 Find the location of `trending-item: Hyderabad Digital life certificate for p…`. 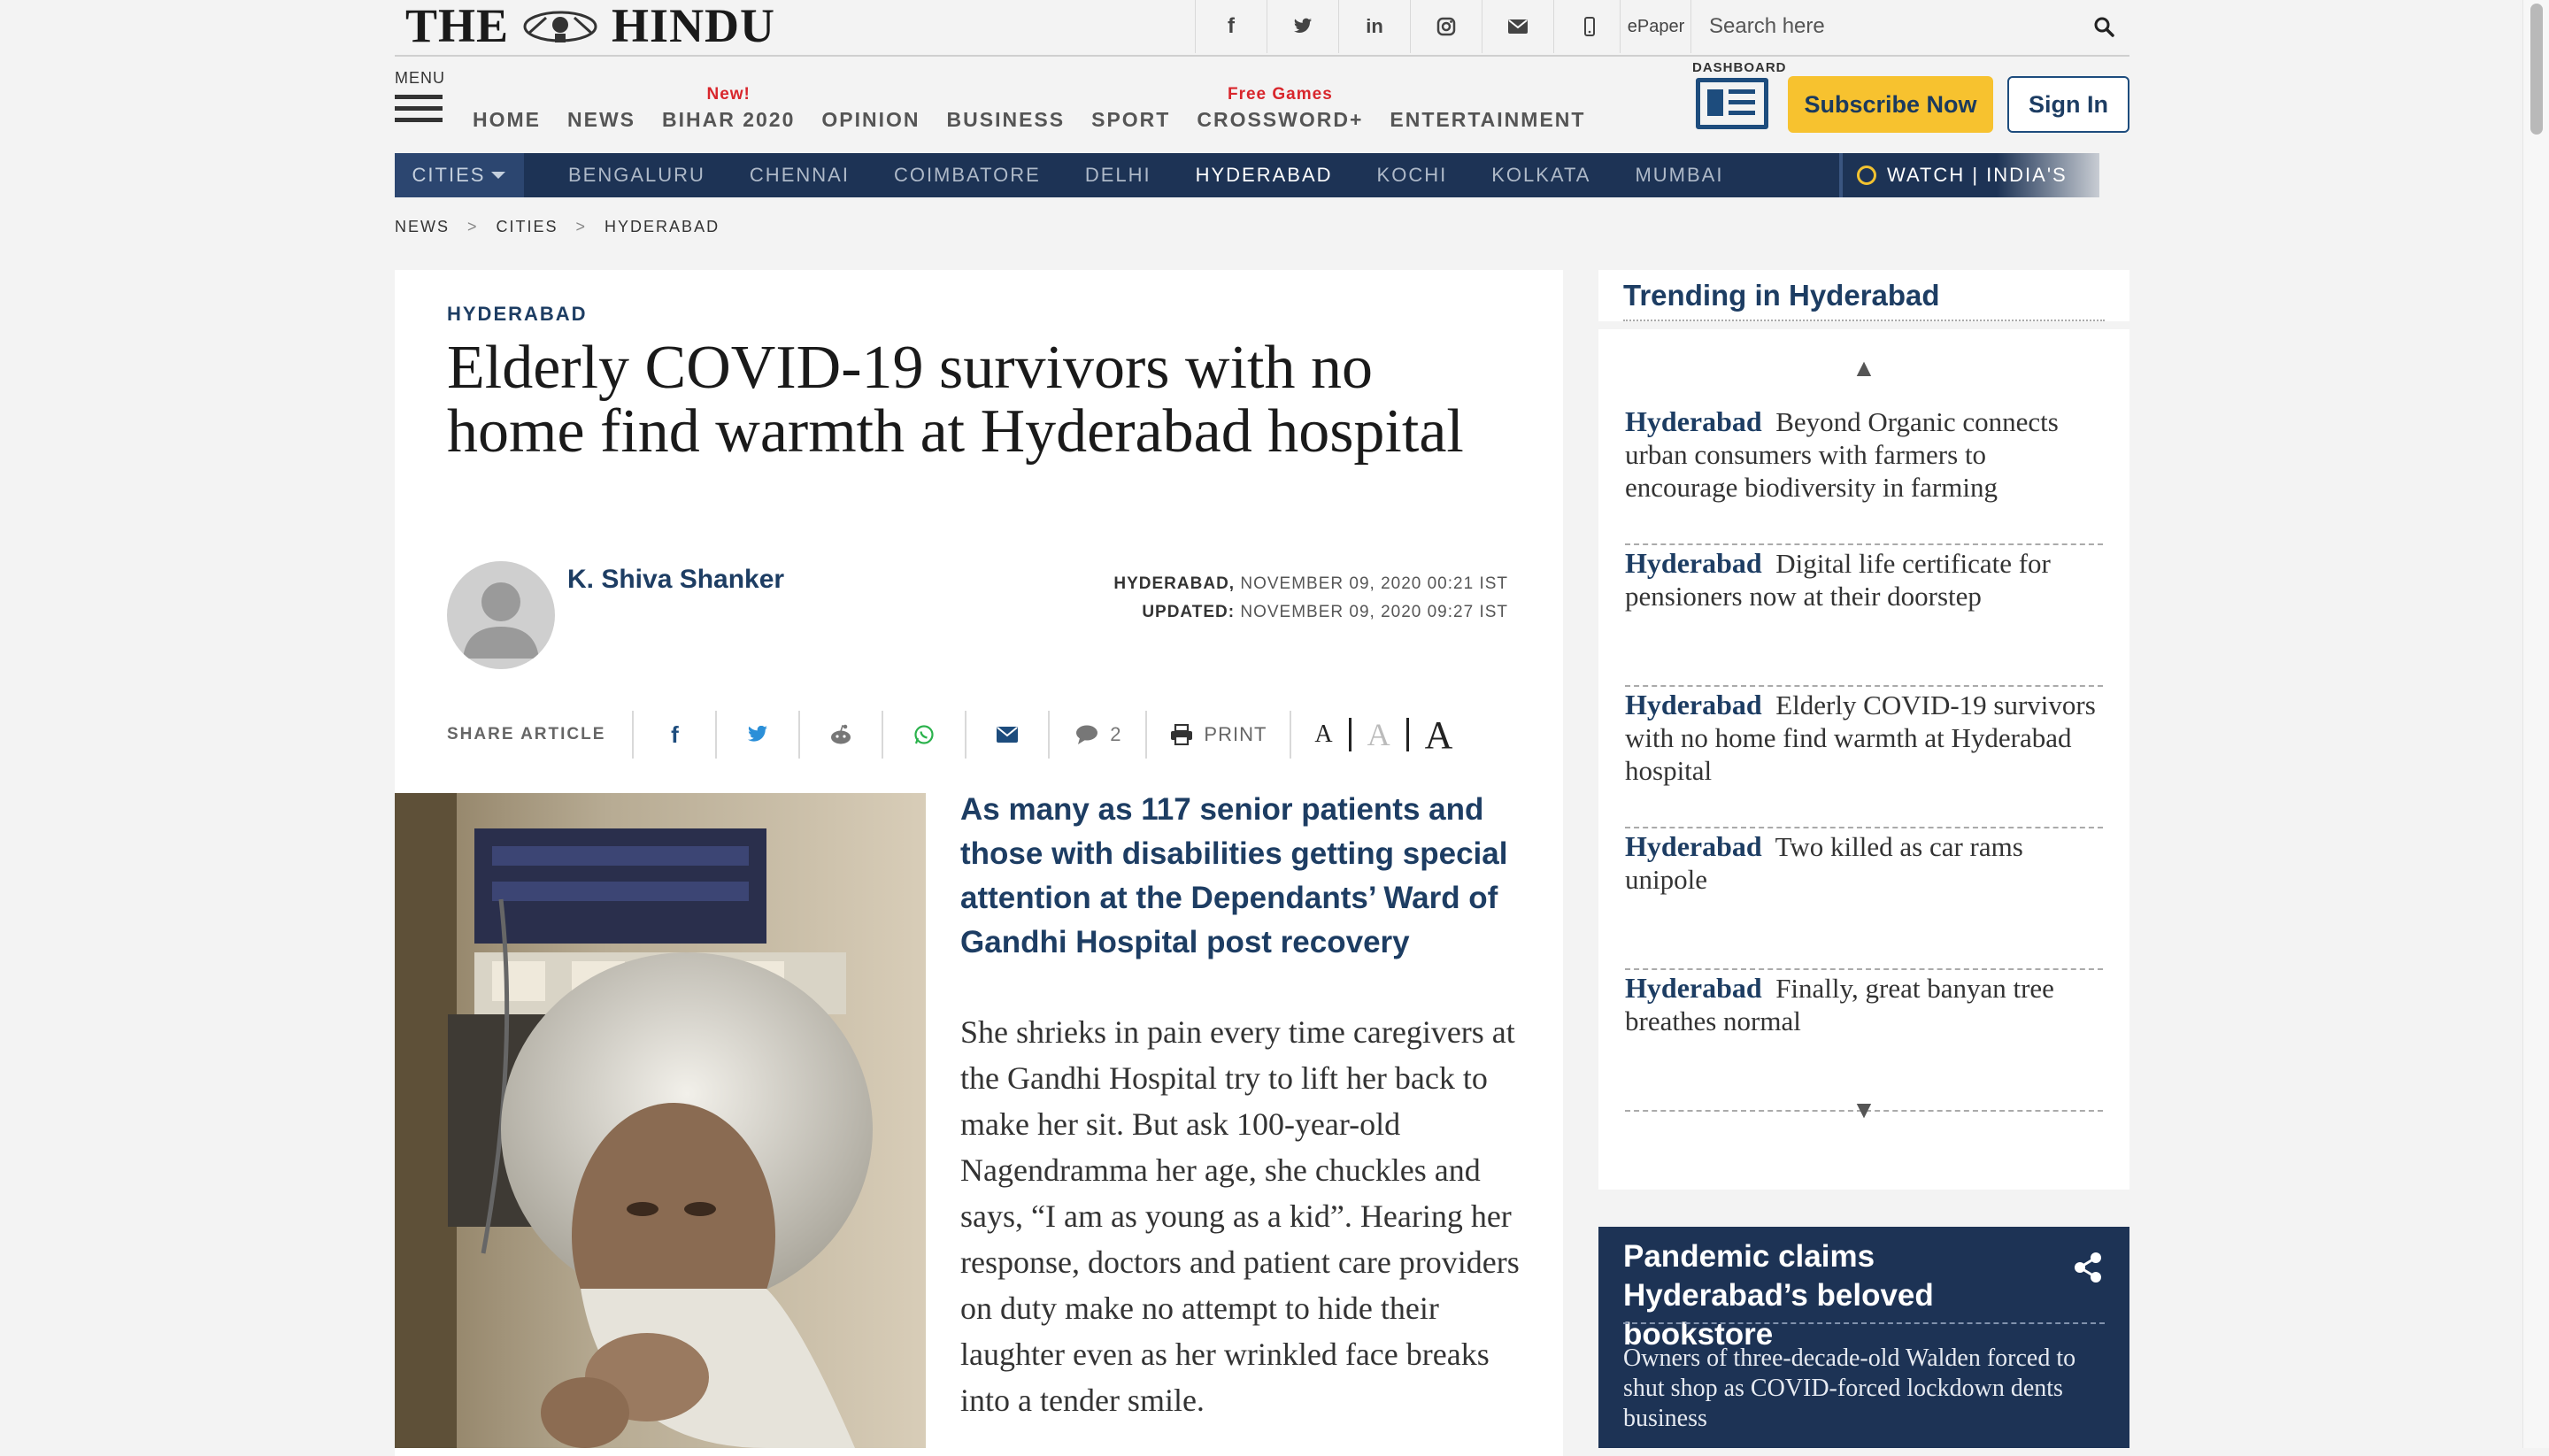

trending-item: Hyderabad Digital life certificate for p… is located at coordinates (1864, 617).